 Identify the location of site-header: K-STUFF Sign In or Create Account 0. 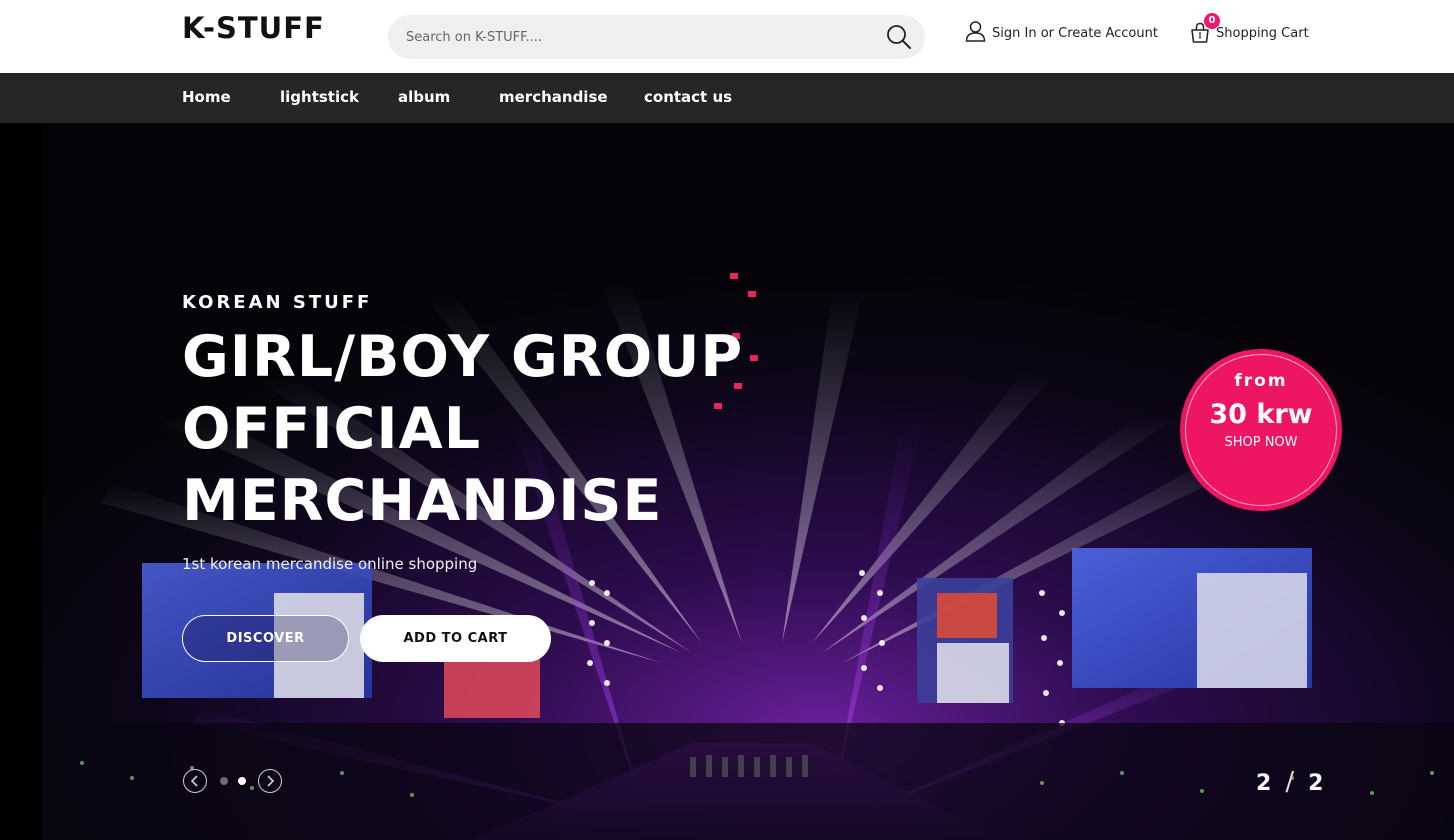
(727, 36).